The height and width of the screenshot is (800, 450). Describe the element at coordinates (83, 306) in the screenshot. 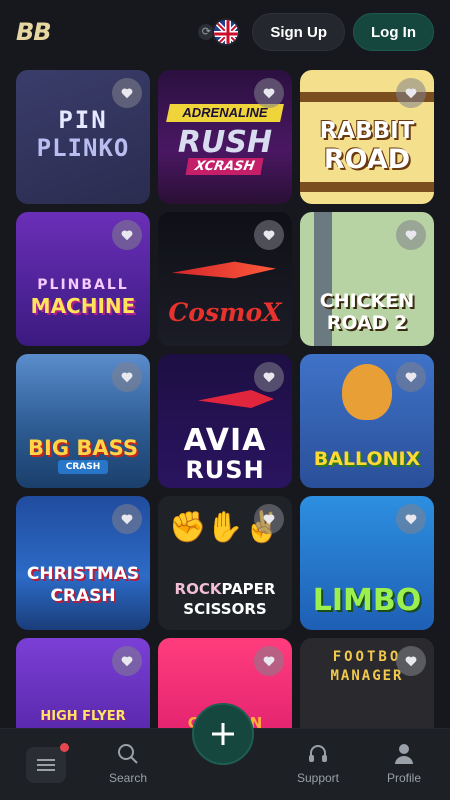

I see `game-subtitle: MACHINE` at that location.